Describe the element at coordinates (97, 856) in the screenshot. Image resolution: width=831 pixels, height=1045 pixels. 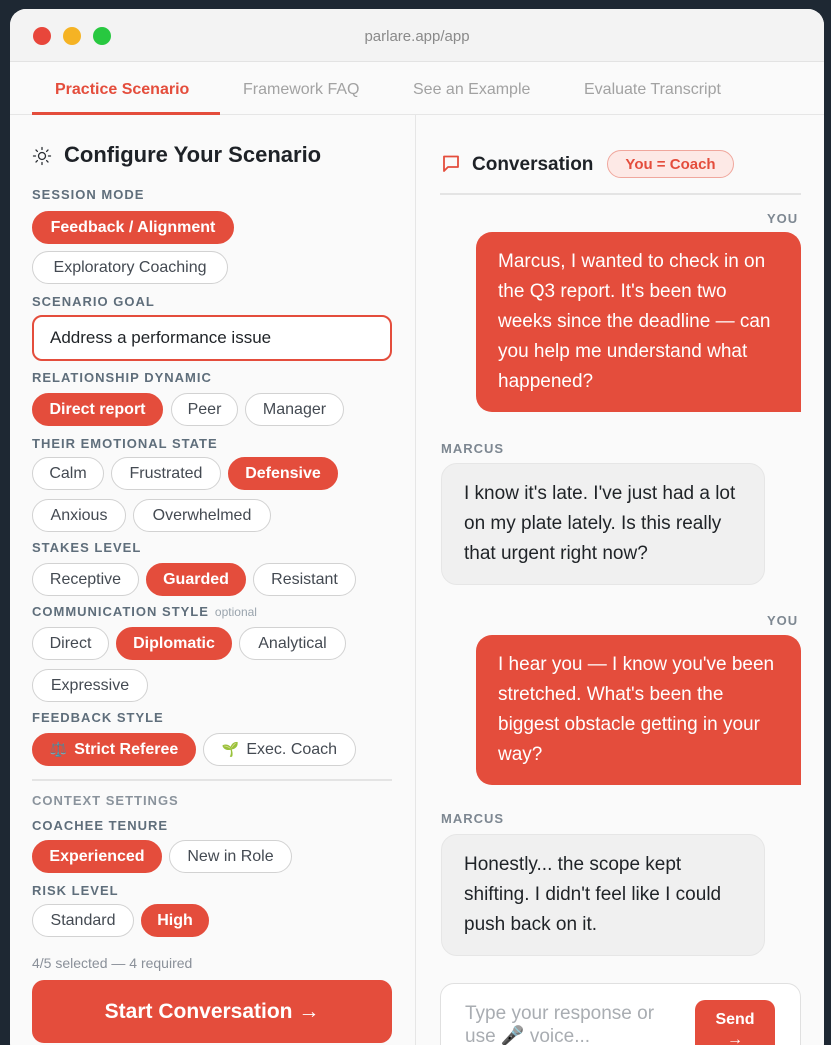
I see `chip-experienced: Experienced` at that location.